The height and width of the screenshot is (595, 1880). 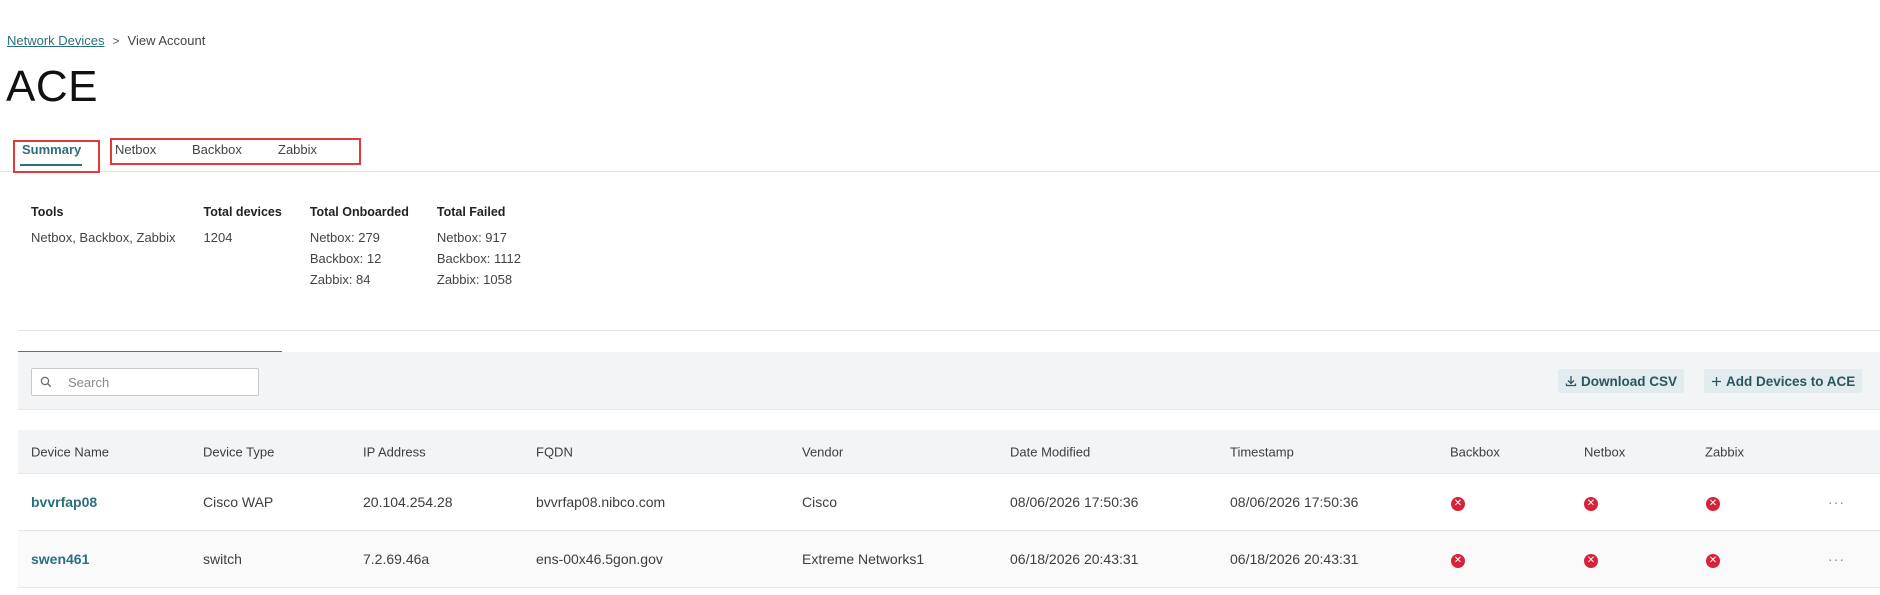 I want to click on column-header-ip-address: IP Address, so click(x=394, y=451).